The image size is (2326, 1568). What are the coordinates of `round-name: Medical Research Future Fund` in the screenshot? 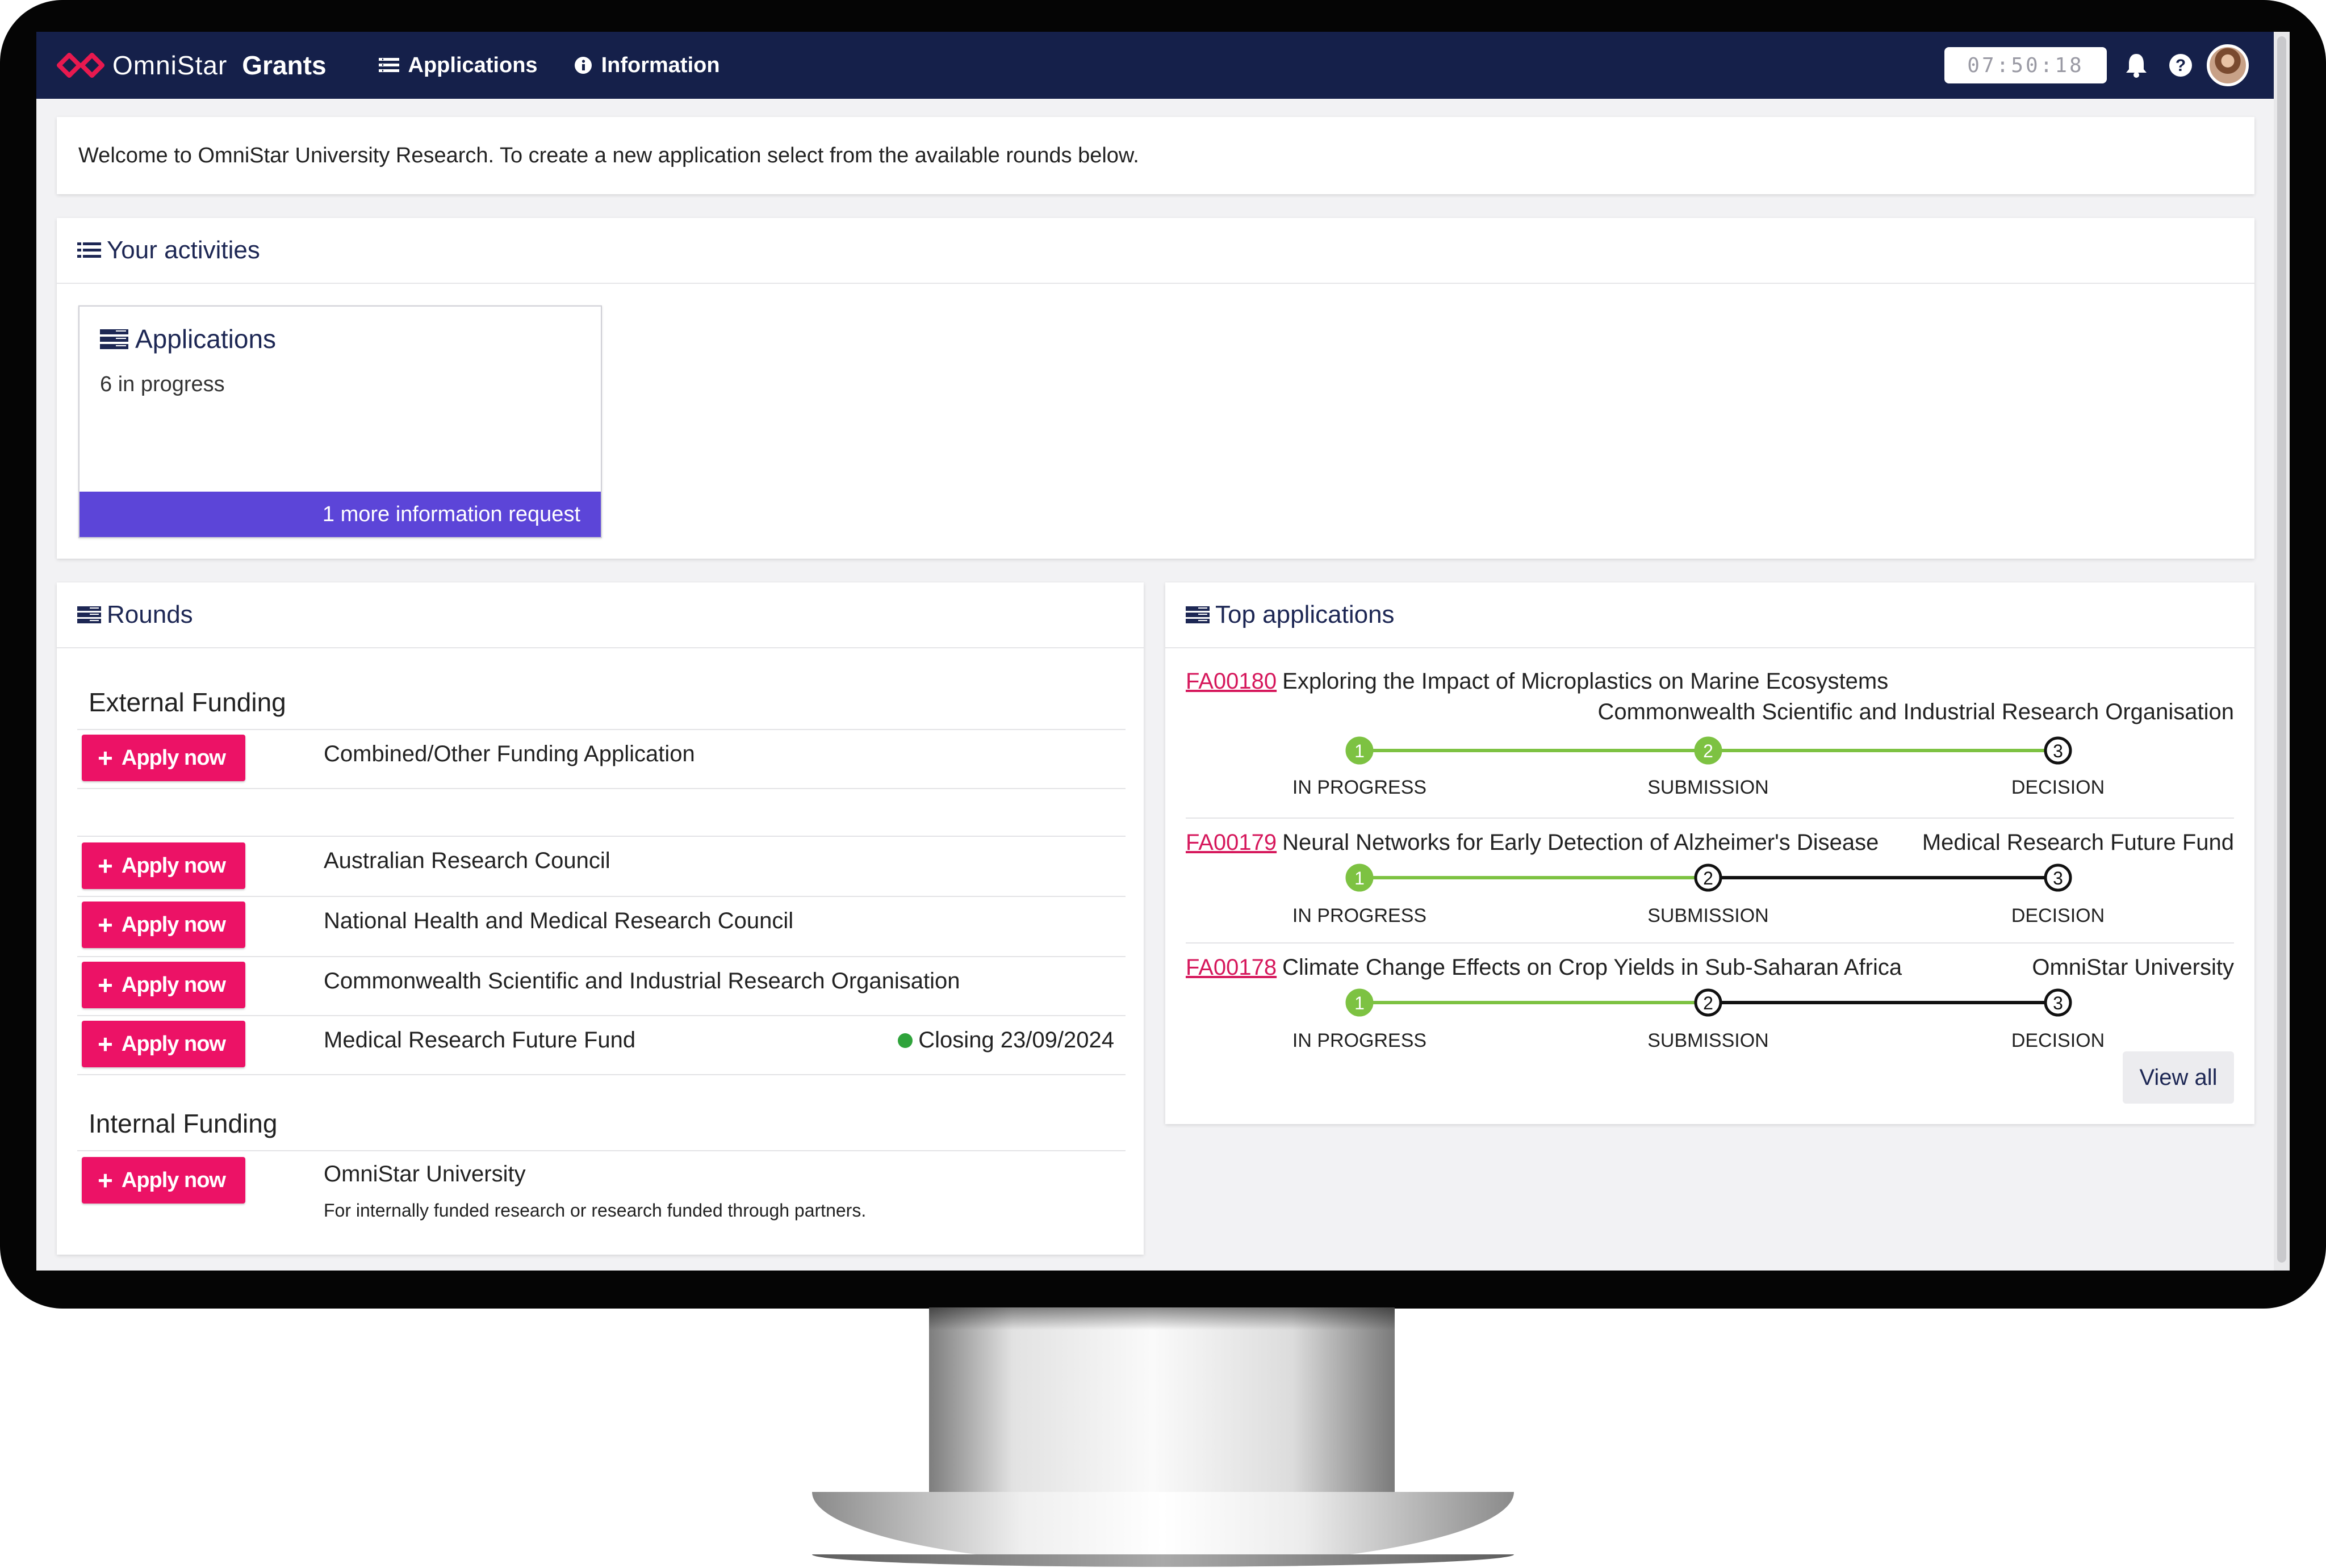 It's located at (480, 1040).